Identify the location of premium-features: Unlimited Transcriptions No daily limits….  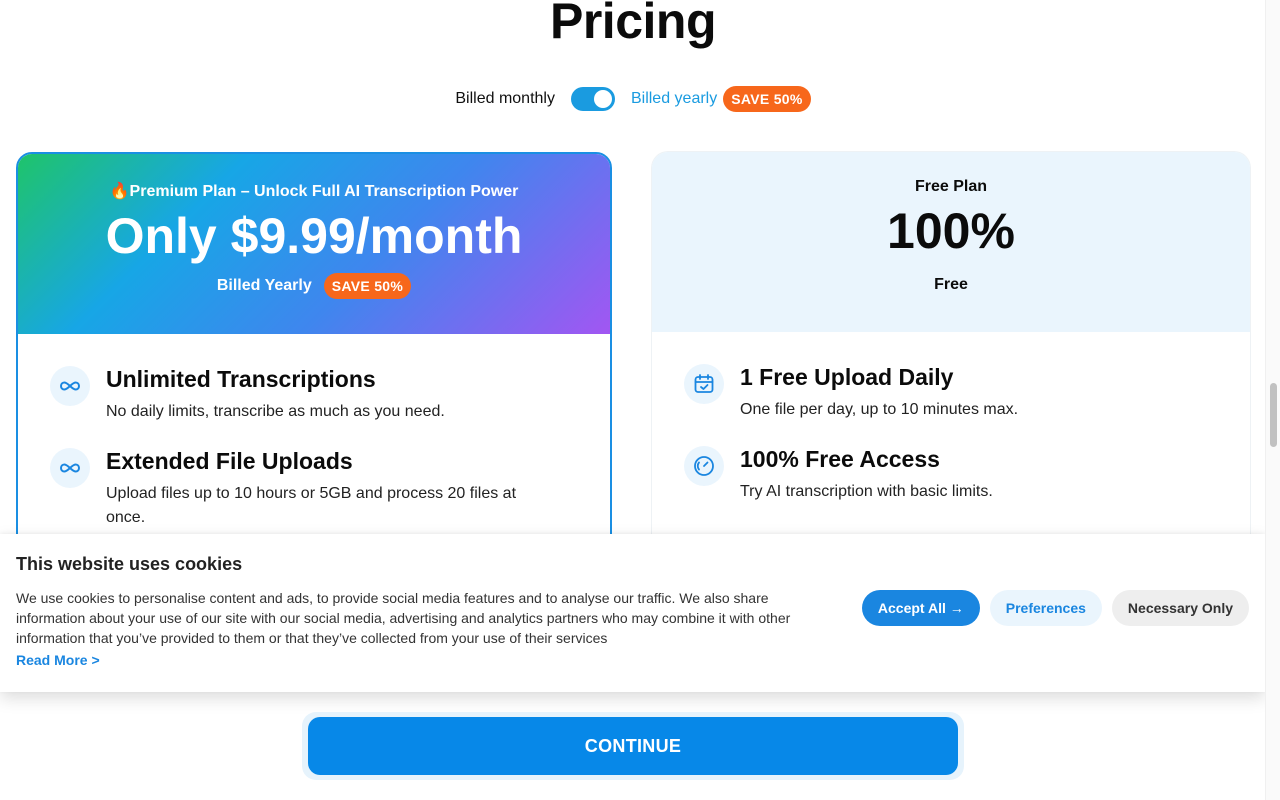
(314, 432).